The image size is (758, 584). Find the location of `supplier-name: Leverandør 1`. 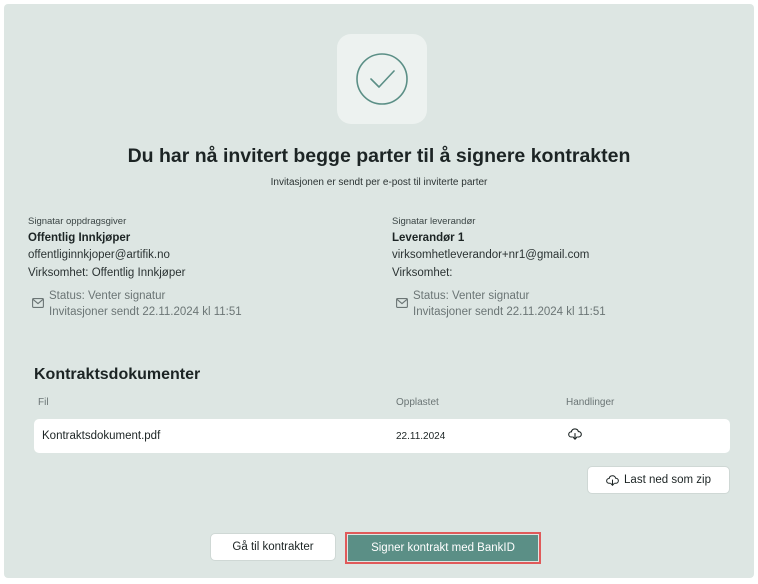

supplier-name: Leverandør 1 is located at coordinates (428, 238).